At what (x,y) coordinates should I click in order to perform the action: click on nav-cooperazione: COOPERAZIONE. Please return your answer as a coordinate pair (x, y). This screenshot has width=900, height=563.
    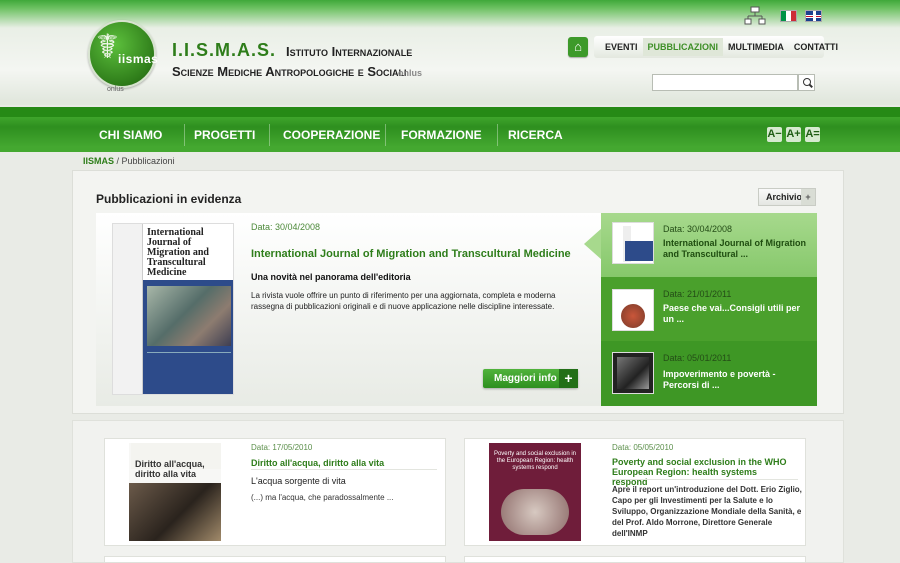
    Looking at the image, I should click on (331, 139).